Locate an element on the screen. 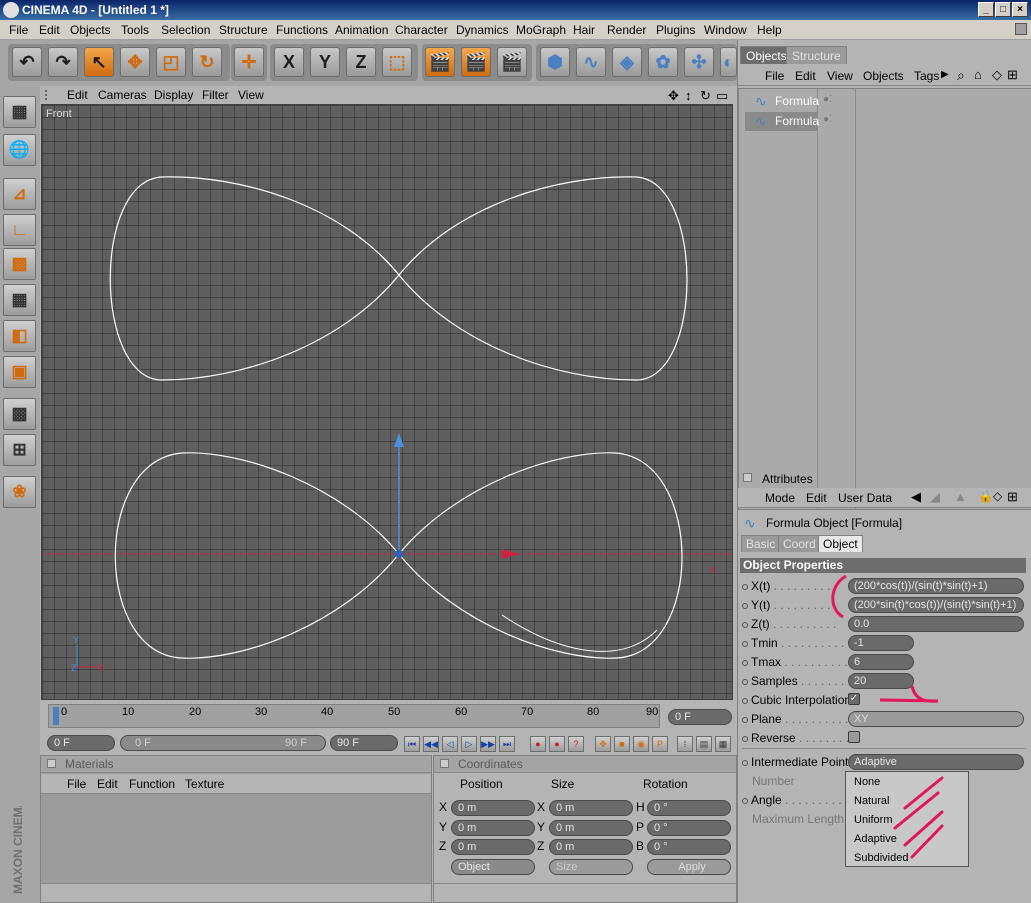 The width and height of the screenshot is (1031, 903). tab-coord: Coord is located at coordinates (799, 543).